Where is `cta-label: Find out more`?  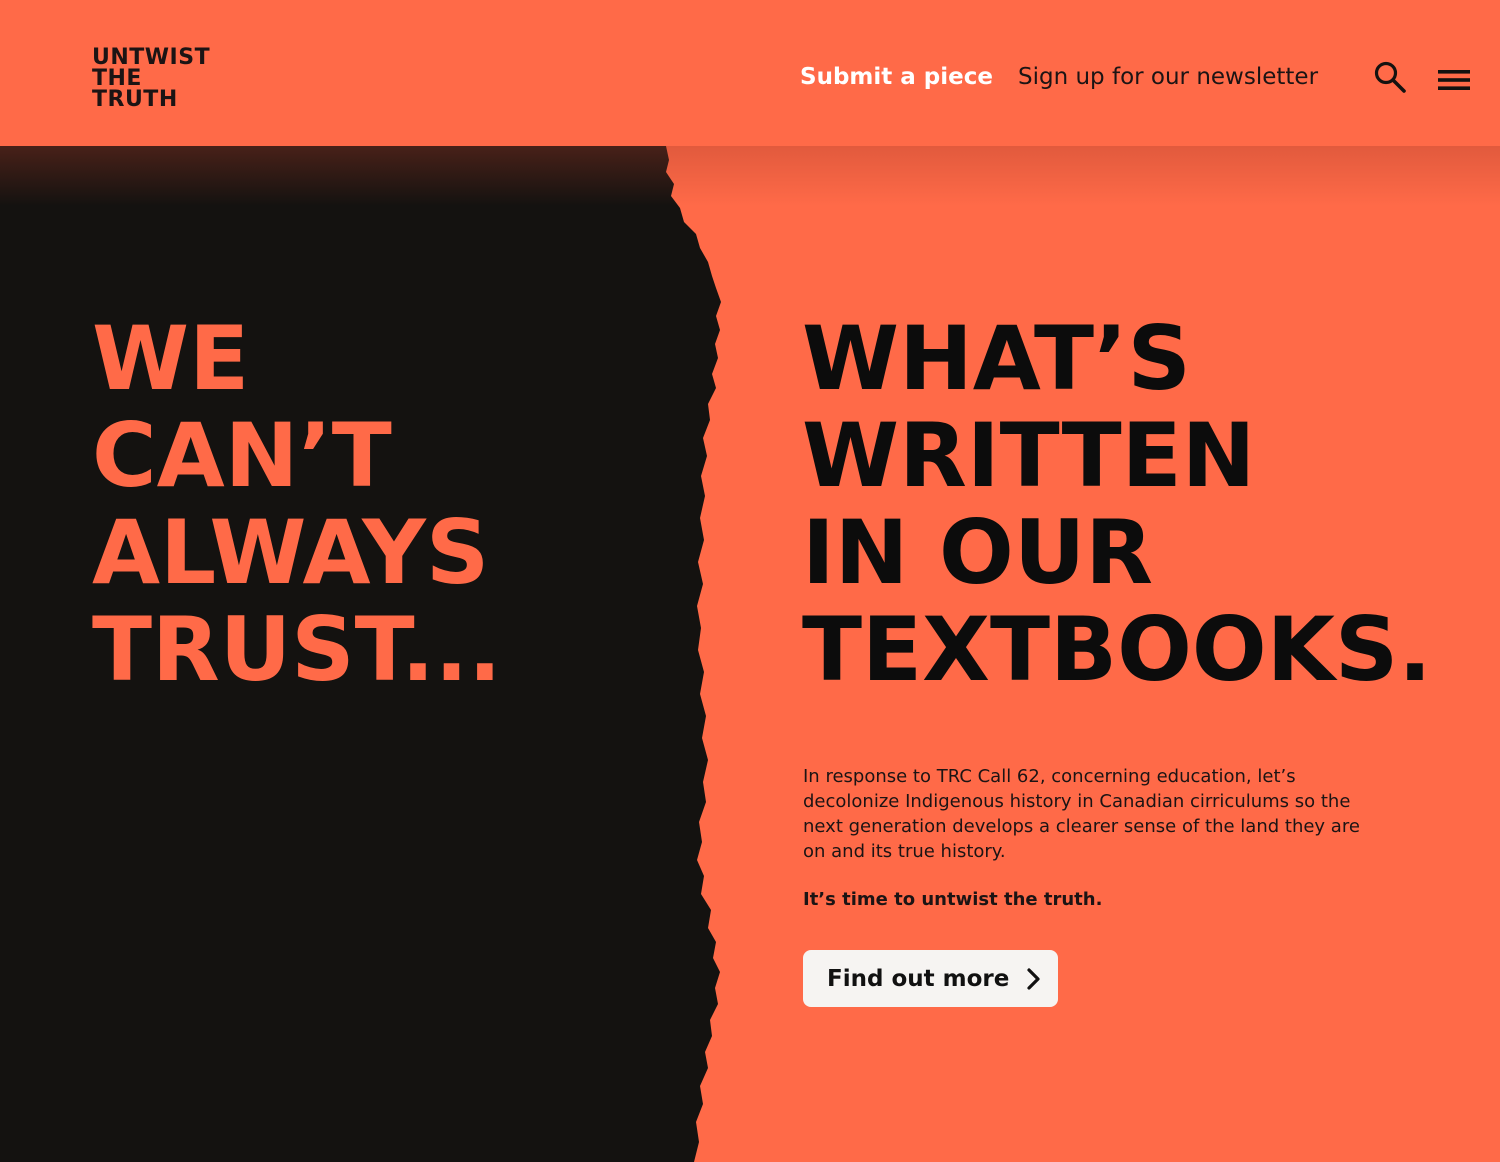 cta-label: Find out more is located at coordinates (918, 978).